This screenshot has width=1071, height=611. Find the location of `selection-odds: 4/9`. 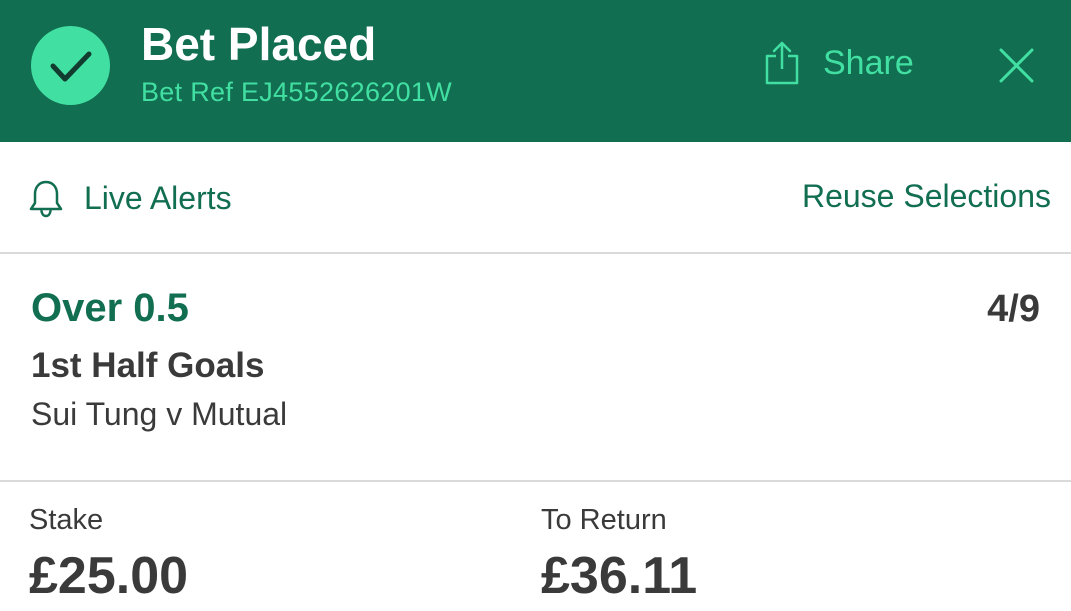

selection-odds: 4/9 is located at coordinates (1013, 309).